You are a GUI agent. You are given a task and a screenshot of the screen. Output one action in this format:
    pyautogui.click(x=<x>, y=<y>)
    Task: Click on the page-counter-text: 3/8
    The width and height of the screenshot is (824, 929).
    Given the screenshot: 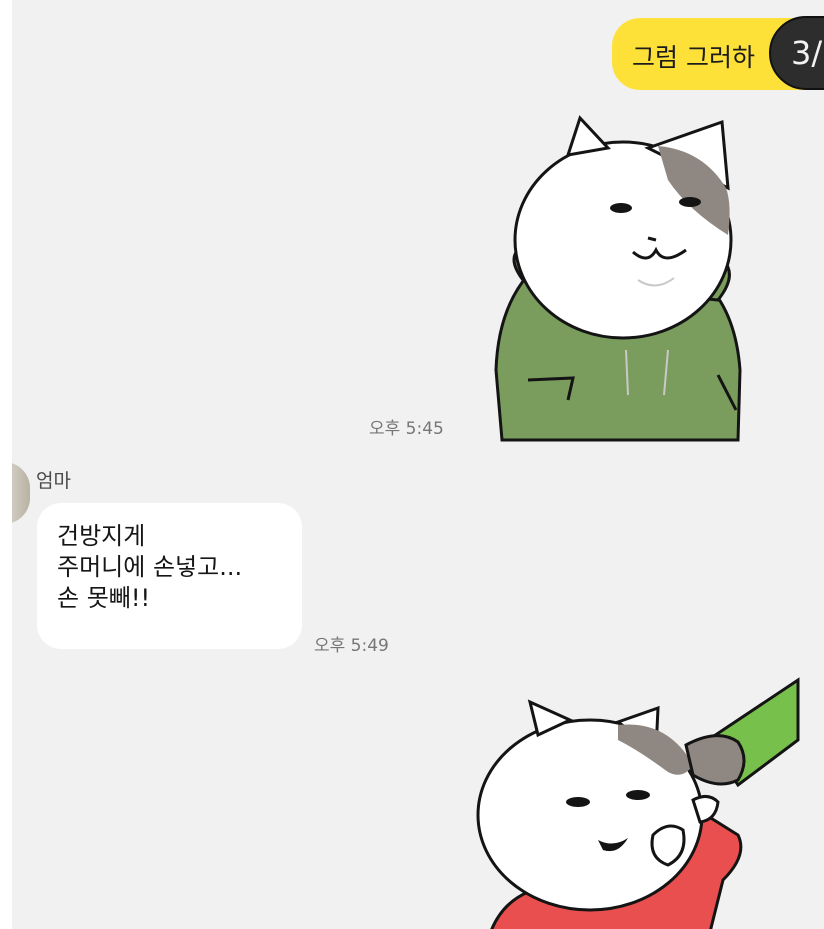 What is the action you would take?
    pyautogui.click(x=807, y=53)
    